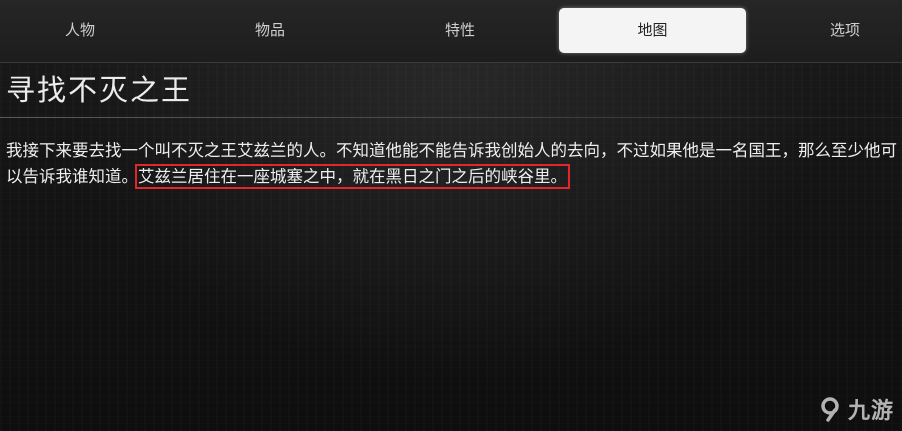 The image size is (902, 431). I want to click on menu-tab-bar: 人物 物品 特性 地图 选项, so click(451, 31).